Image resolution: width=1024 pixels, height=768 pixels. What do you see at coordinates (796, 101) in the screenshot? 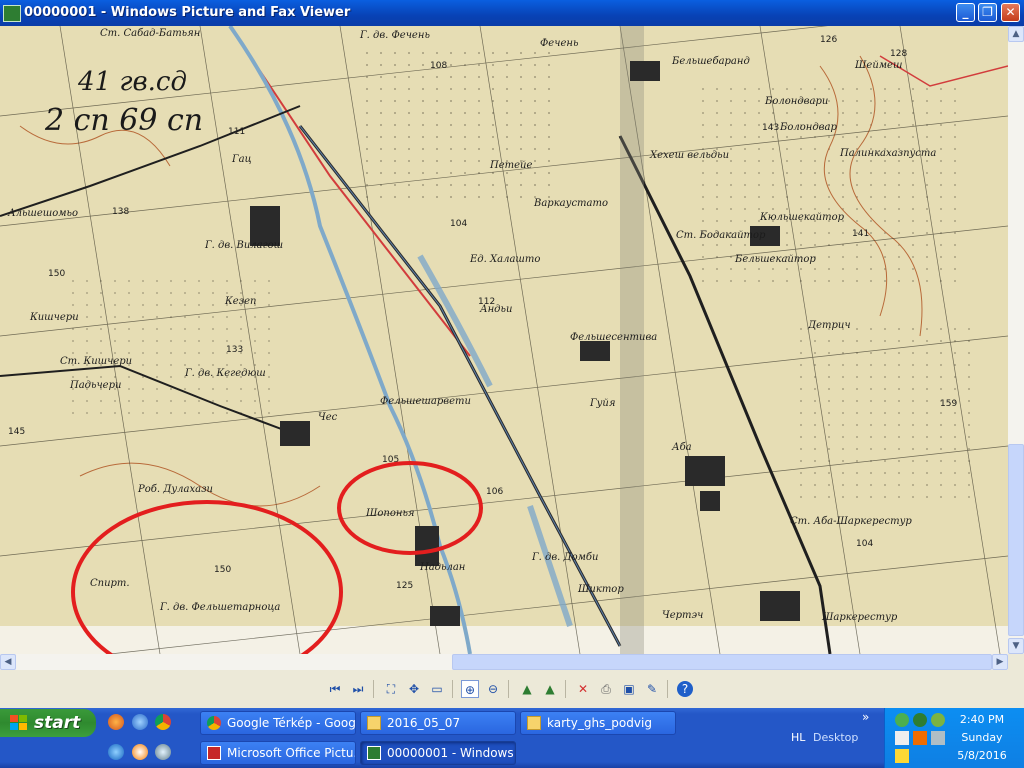
I see `place-label: Болондвари` at bounding box center [796, 101].